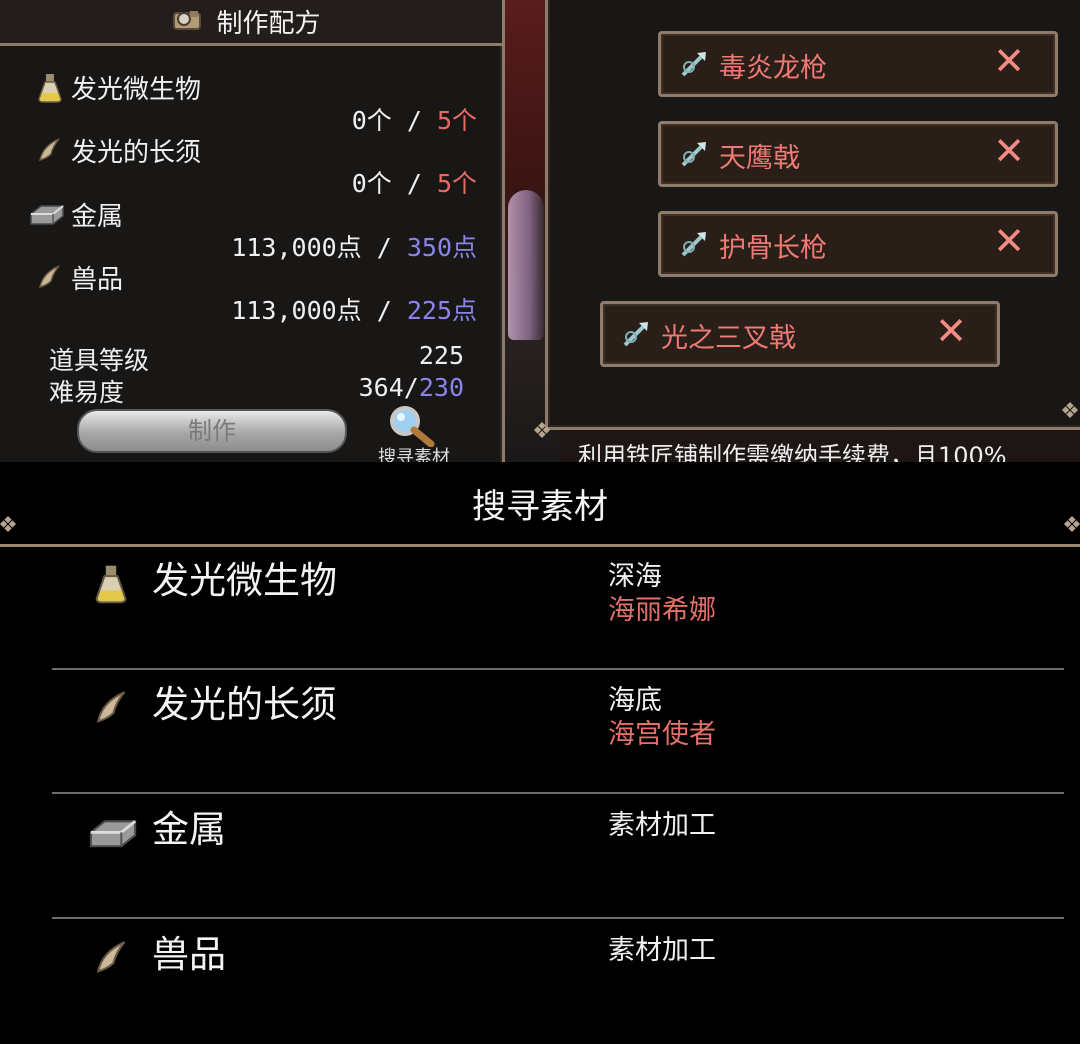 This screenshot has height=1044, width=1080. What do you see at coordinates (441, 355) in the screenshot?
I see `item-level-value: 225` at bounding box center [441, 355].